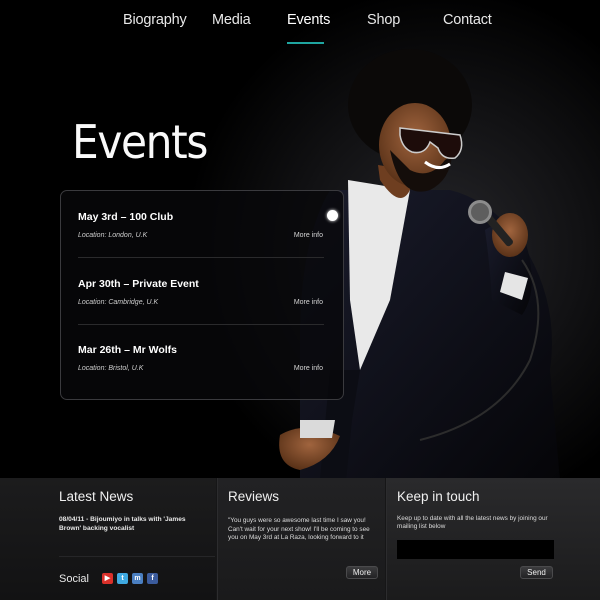 The width and height of the screenshot is (600, 600). Describe the element at coordinates (467, 20) in the screenshot. I see `nav-item-contact: Contact` at that location.